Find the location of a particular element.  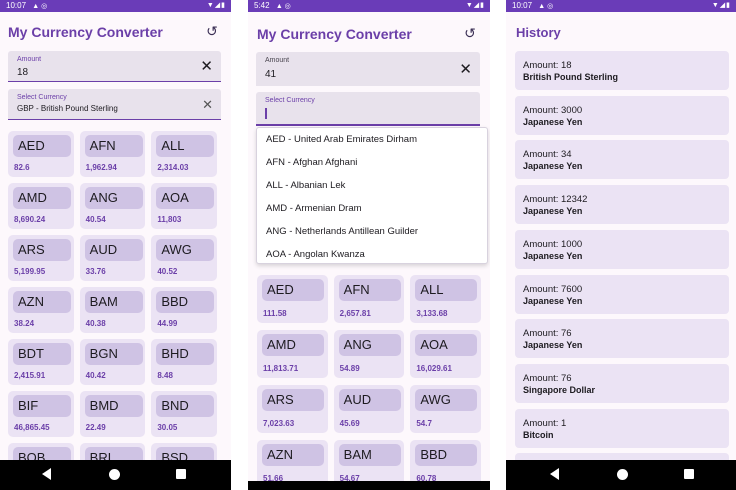

dropdown-item: ANG - Netherlands Antillean Guilder is located at coordinates (342, 231).